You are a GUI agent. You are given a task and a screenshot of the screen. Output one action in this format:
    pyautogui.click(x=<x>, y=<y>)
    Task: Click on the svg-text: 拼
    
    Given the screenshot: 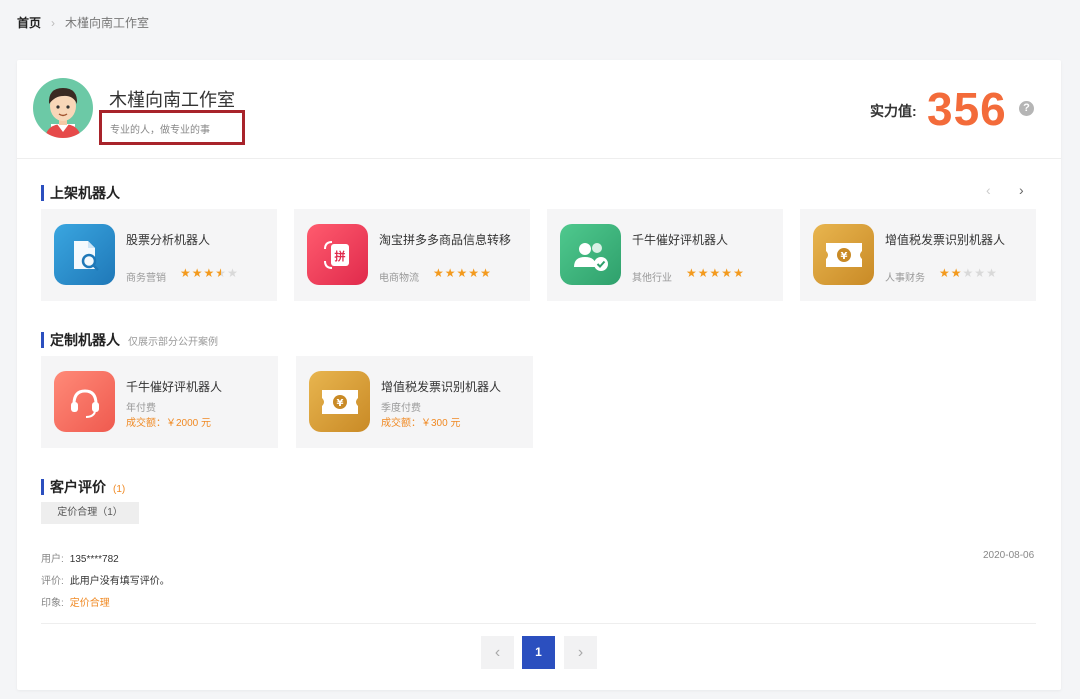 What is the action you would take?
    pyautogui.click(x=339, y=256)
    